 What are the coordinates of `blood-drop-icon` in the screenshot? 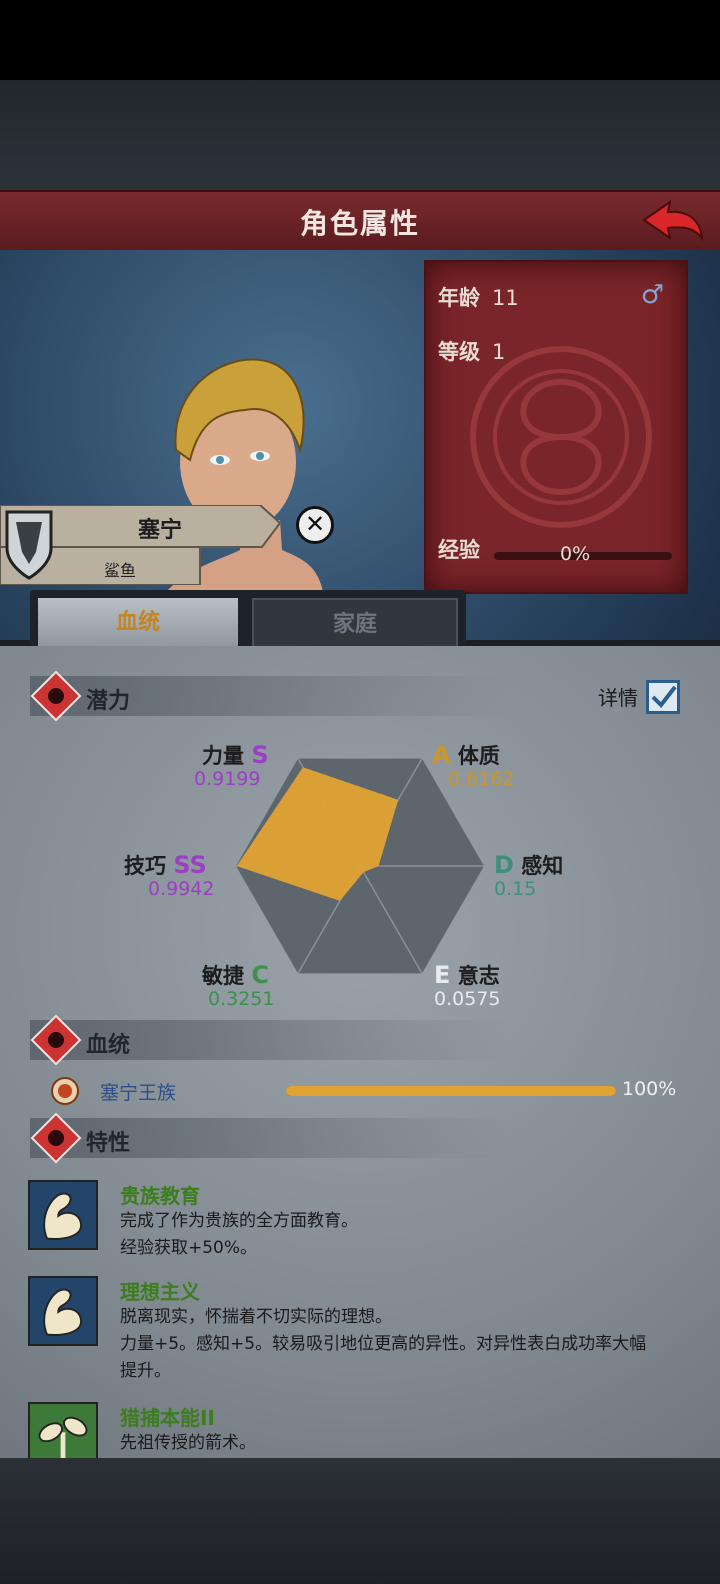 It's located at (56, 1040).